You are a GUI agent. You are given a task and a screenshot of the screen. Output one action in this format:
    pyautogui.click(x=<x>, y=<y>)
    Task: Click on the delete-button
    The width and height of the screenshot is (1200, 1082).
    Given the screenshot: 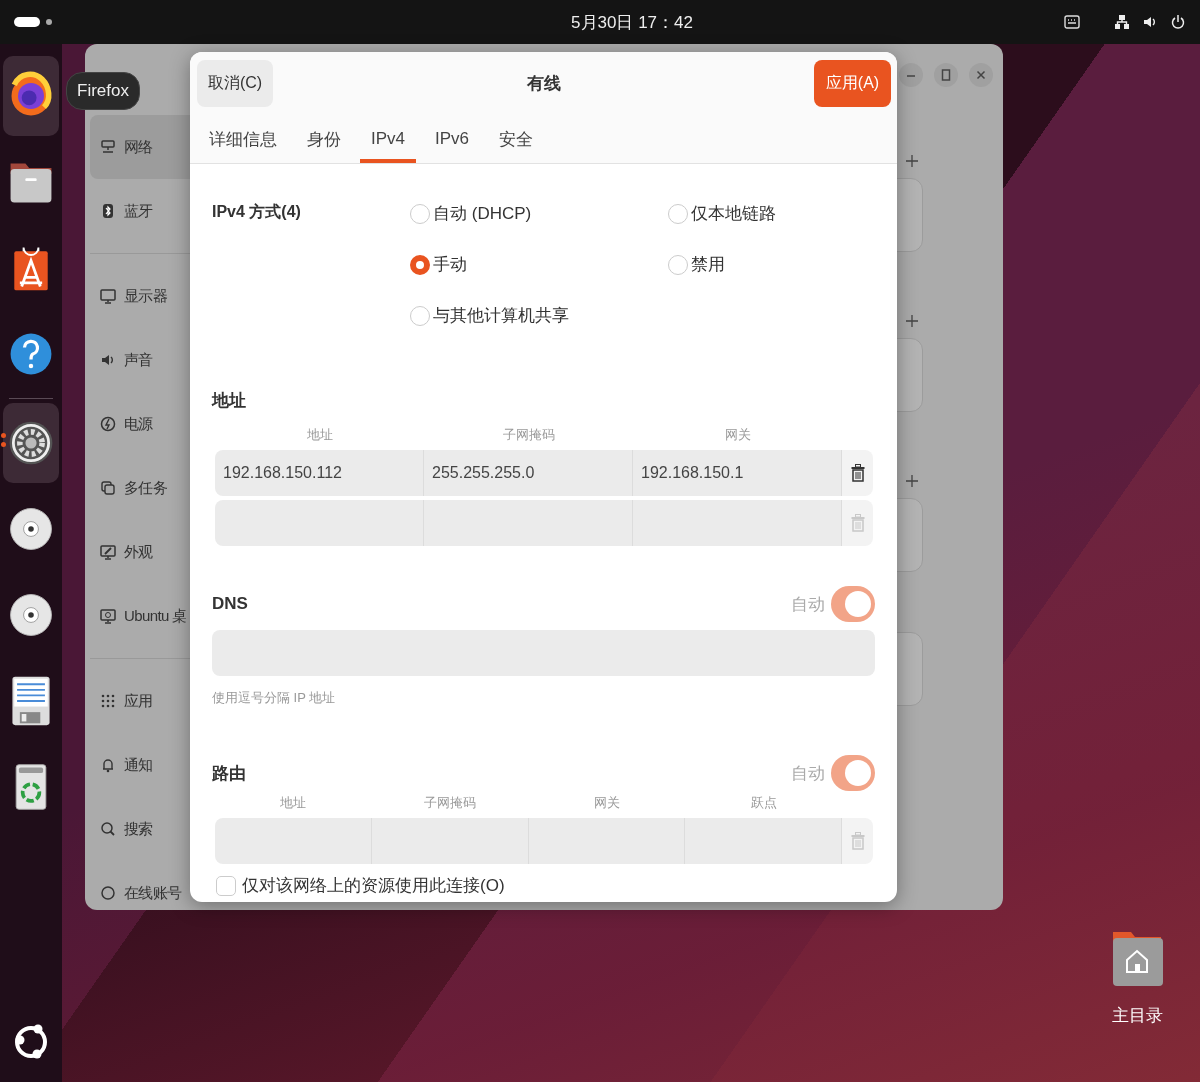 What is the action you would take?
    pyautogui.click(x=857, y=473)
    